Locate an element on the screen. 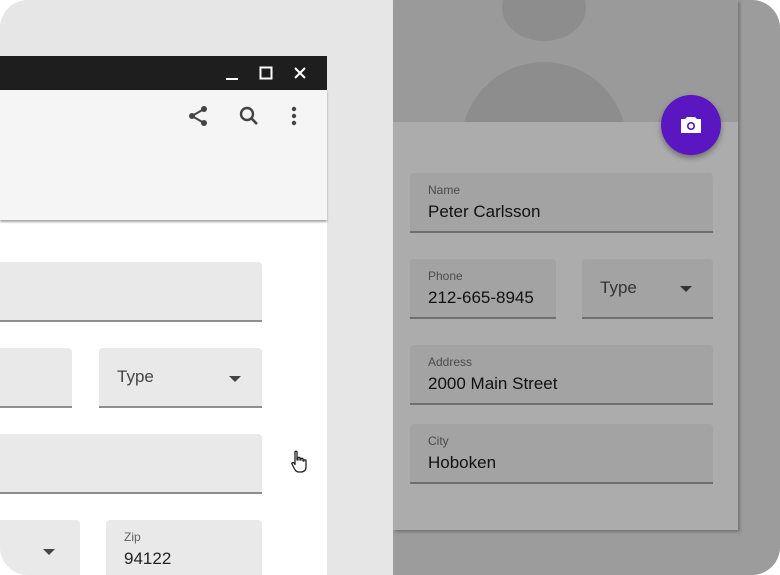 Image resolution: width=780 pixels, height=575 pixels. phone-value: 212-665-8945 is located at coordinates (481, 297).